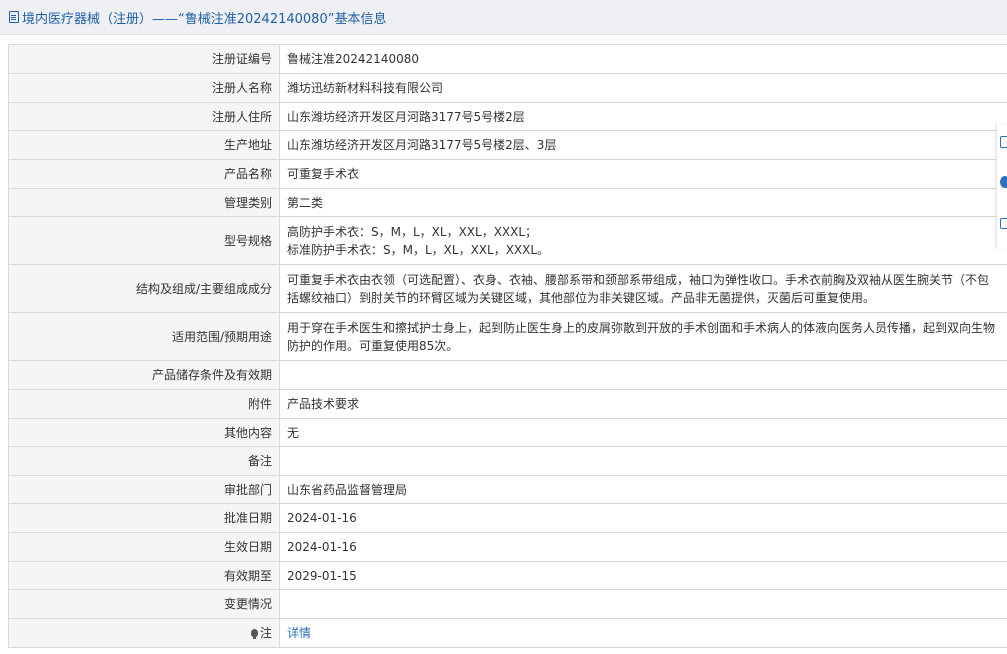 Image resolution: width=1007 pixels, height=654 pixels. I want to click on table-row: 变更情况, so click(507, 604).